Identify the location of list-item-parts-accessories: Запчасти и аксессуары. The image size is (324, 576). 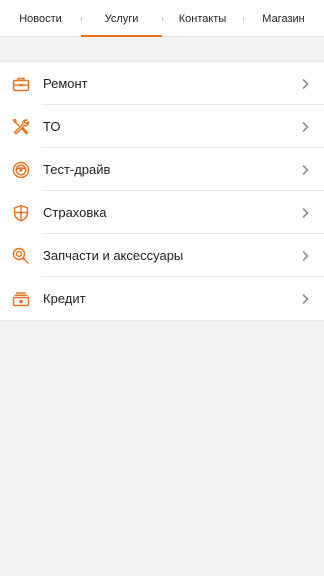
(162, 255).